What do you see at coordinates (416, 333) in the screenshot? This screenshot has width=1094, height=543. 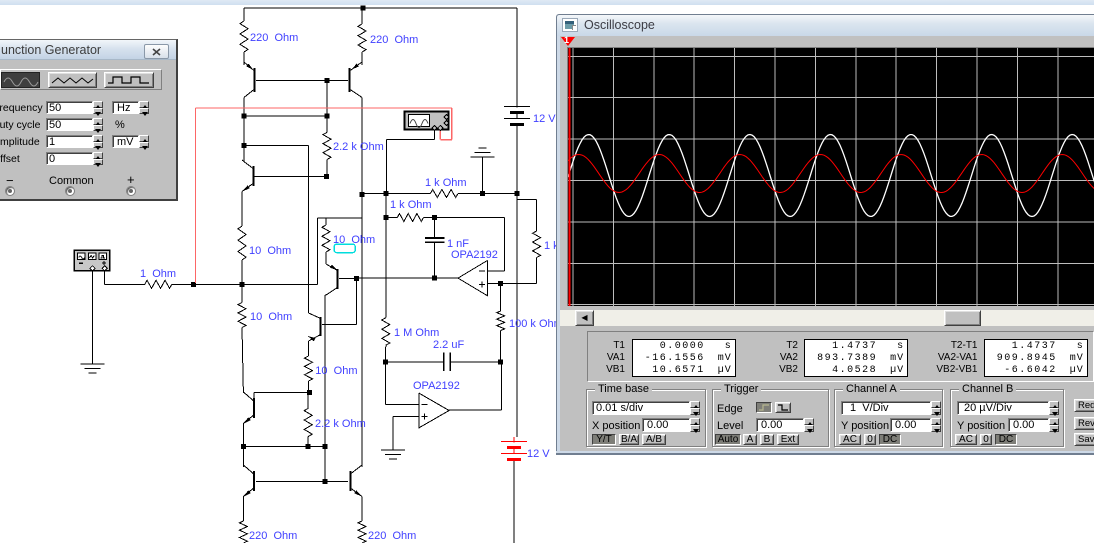 I see `svg-text: 1 M Ohm` at bounding box center [416, 333].